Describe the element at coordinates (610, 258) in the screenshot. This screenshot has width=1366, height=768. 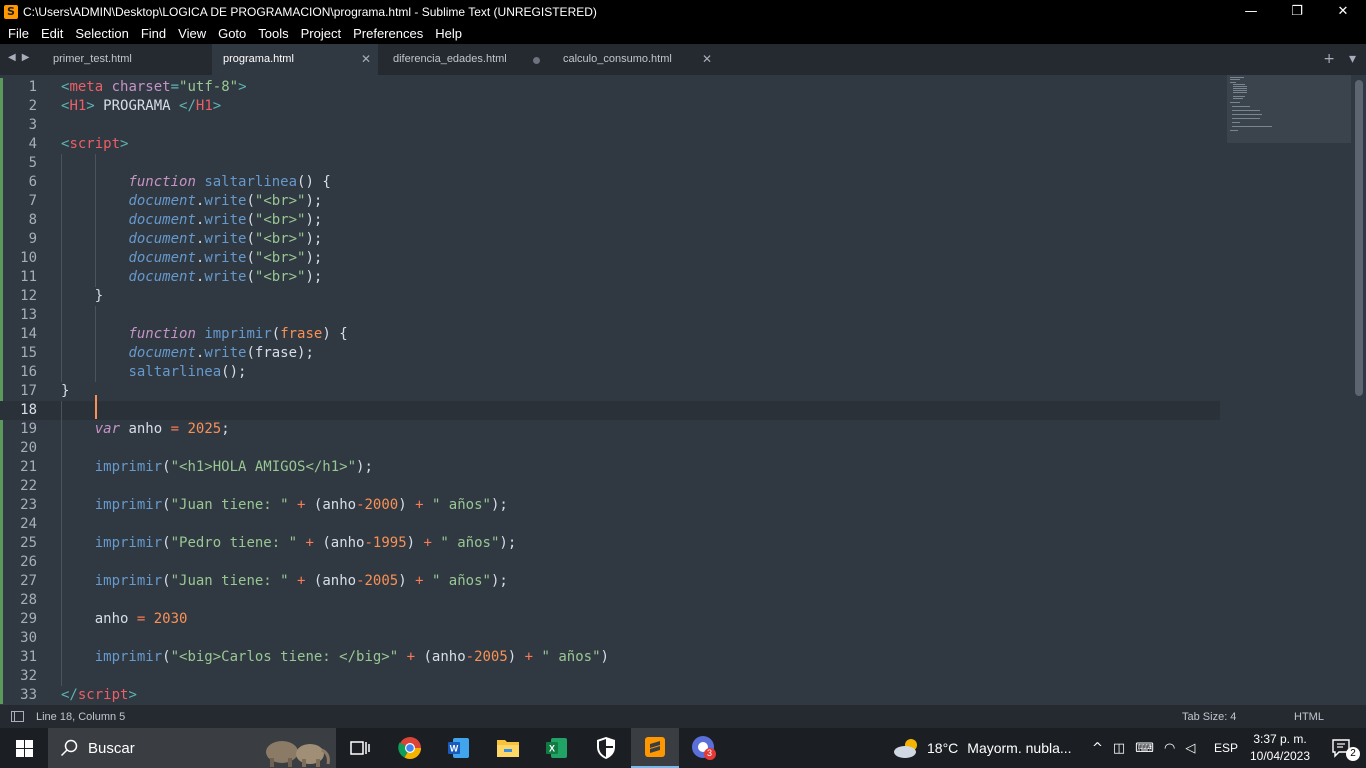
I see `code-line: 10 document.write("<br>");` at that location.